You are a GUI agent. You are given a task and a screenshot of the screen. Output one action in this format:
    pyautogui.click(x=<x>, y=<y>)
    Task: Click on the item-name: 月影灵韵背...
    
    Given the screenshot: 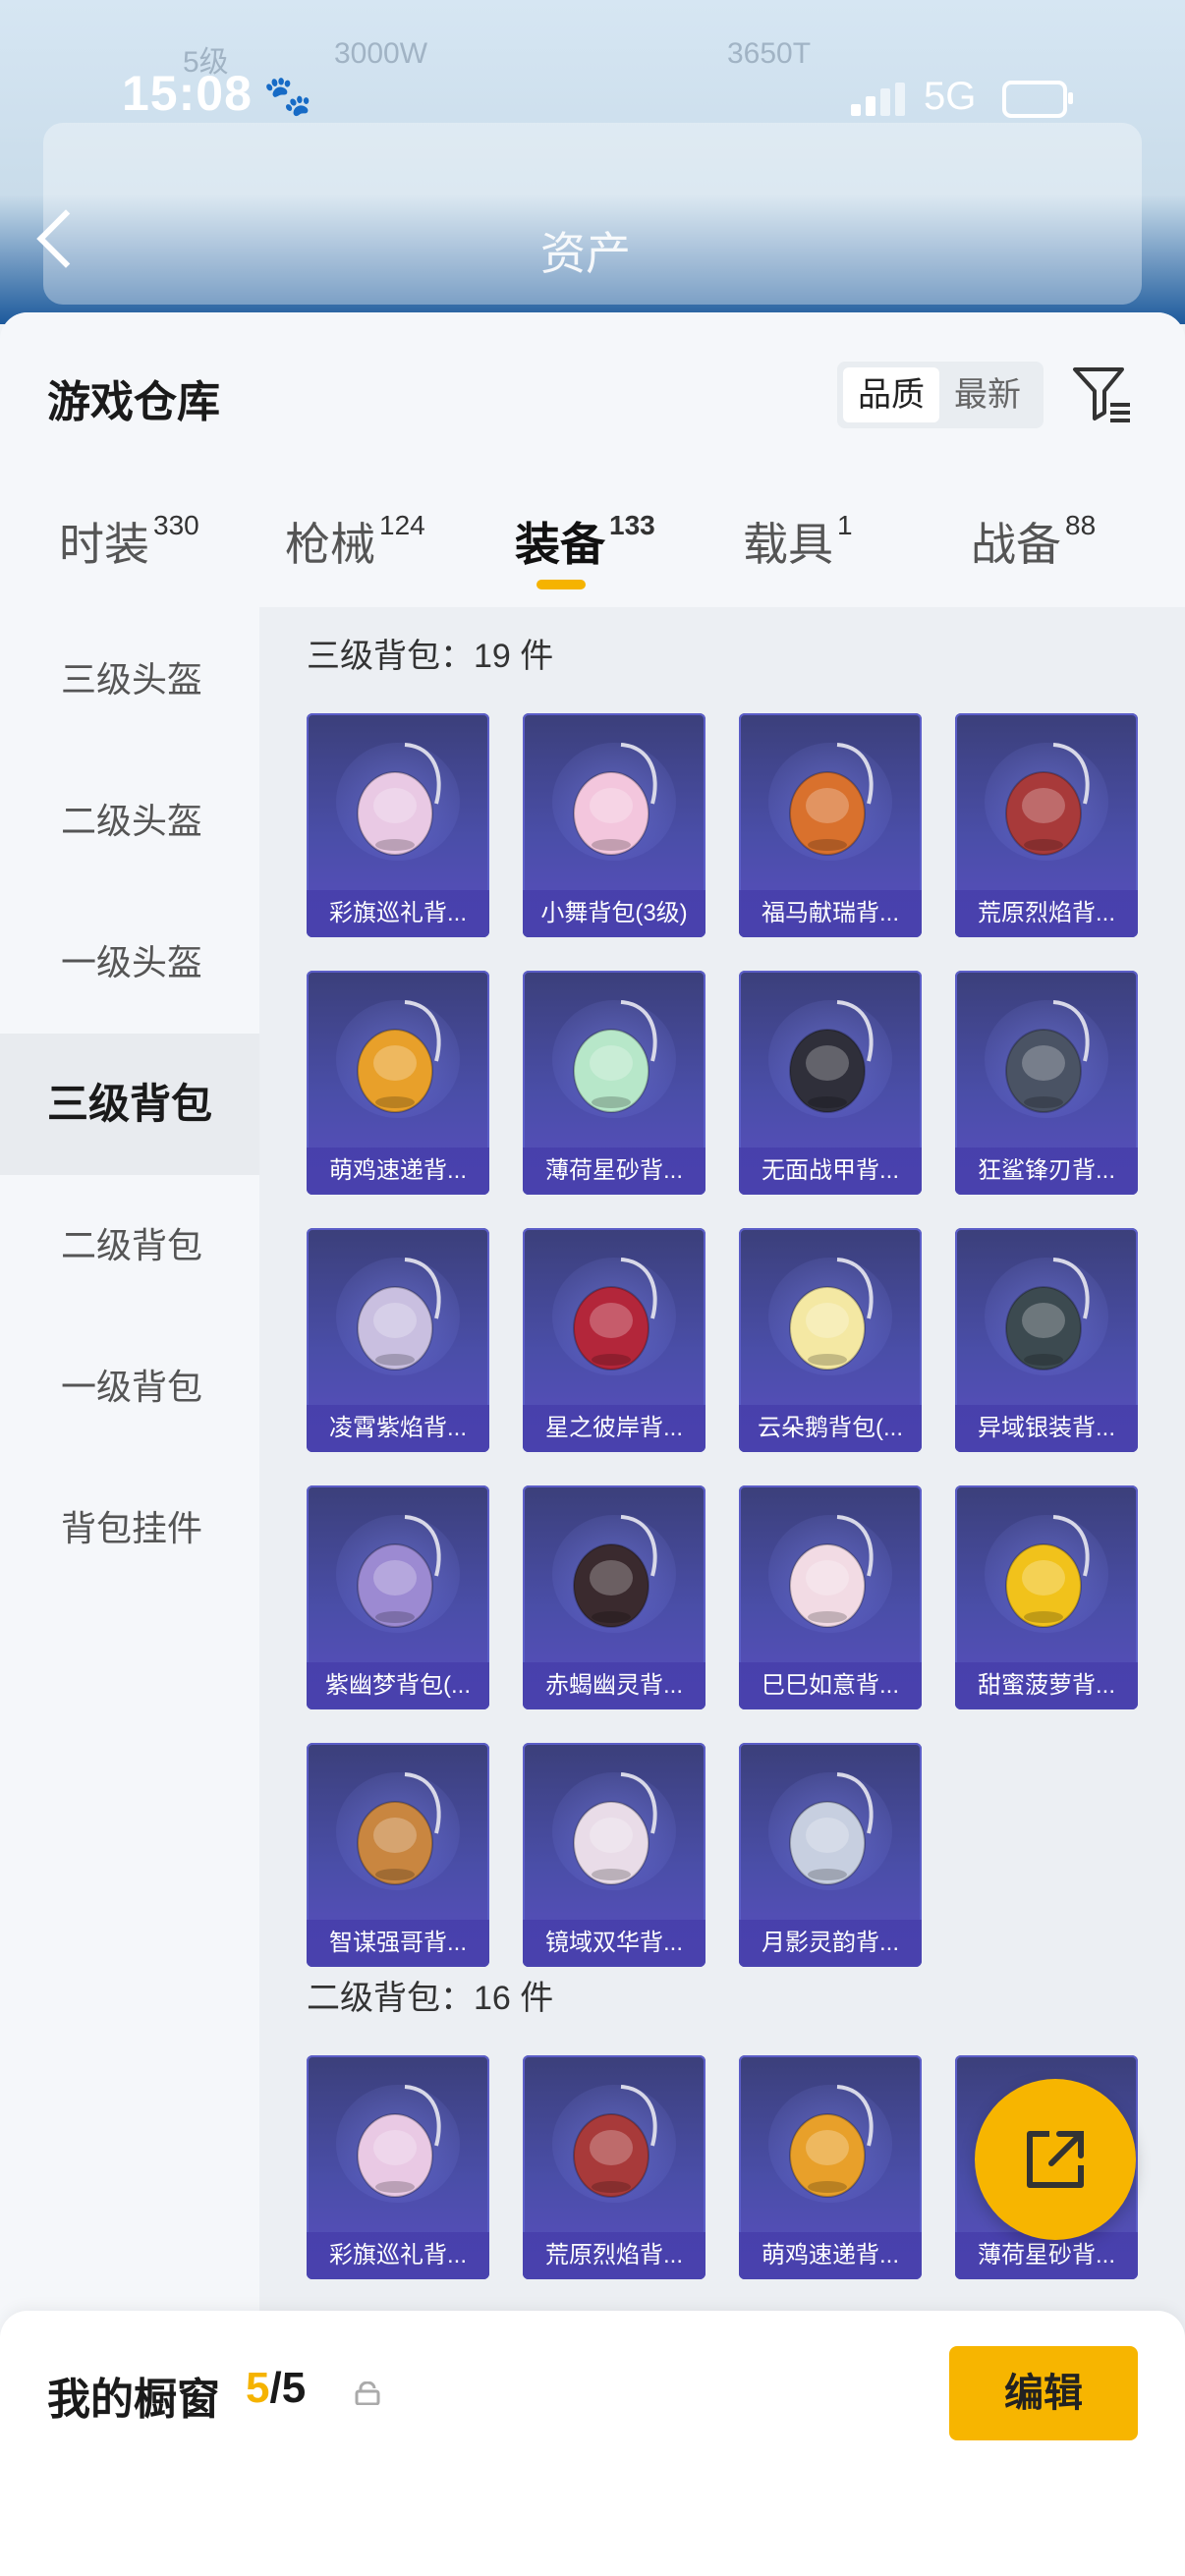 What is the action you would take?
    pyautogui.click(x=831, y=1943)
    